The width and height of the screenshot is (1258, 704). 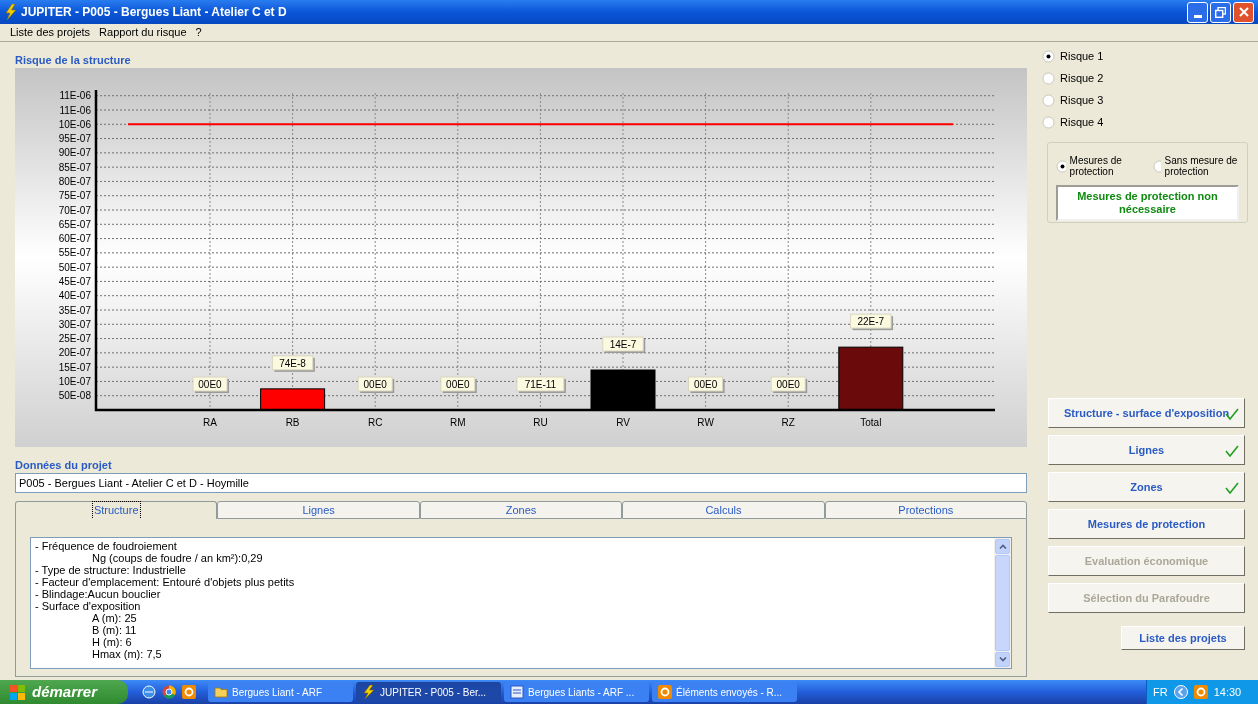 I want to click on x-tick-label: RM, so click(x=458, y=422).